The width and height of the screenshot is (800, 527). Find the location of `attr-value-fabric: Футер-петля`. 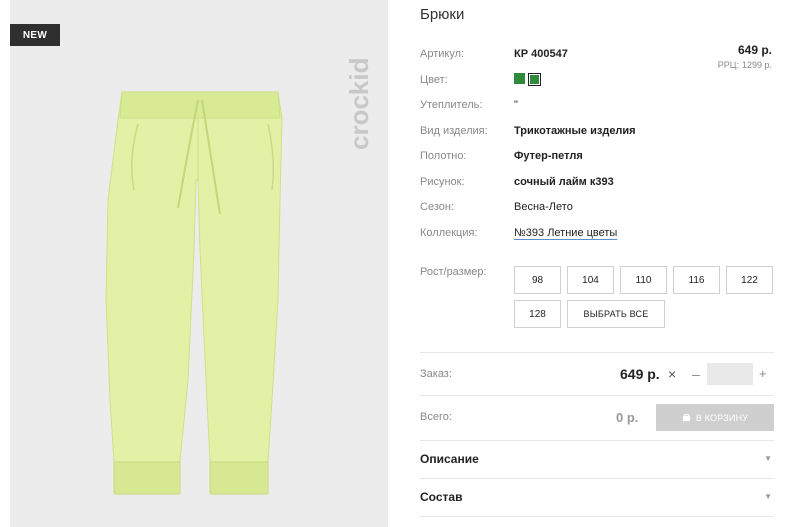

attr-value-fabric: Футер-петля is located at coordinates (548, 156).